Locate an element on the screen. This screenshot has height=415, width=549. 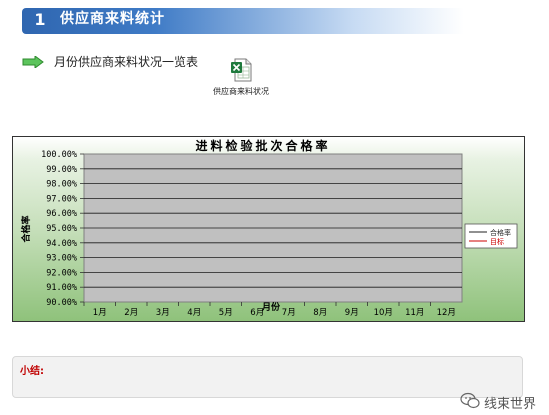
chart-title: 进料检验批次合格率 is located at coordinates (262, 145).